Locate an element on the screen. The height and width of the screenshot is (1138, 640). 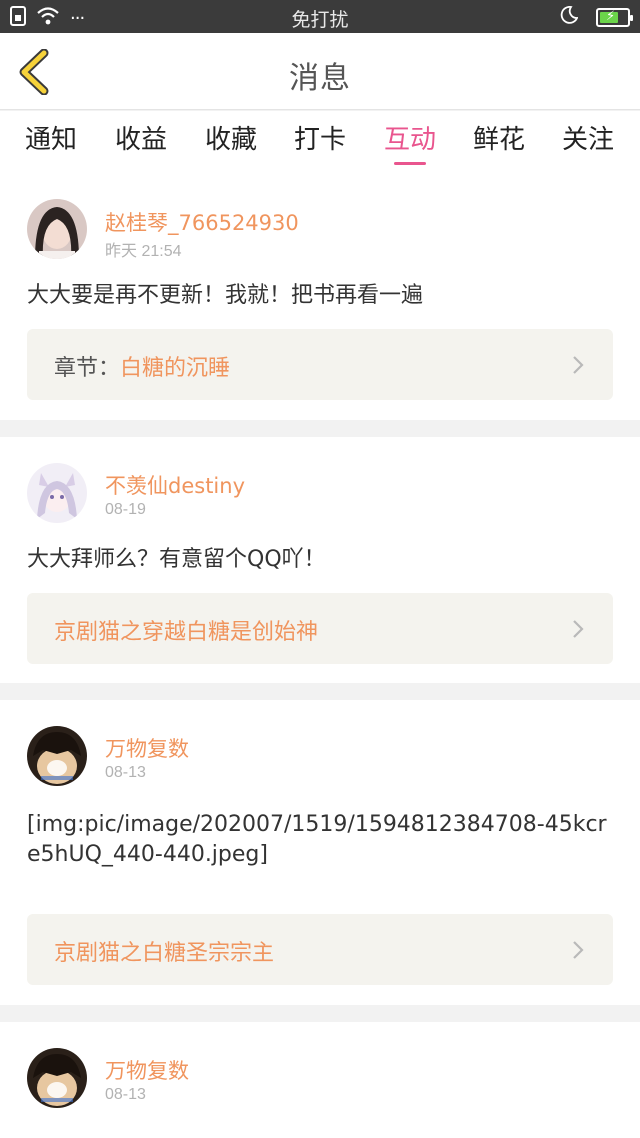
status-bar: ··· 免打扰 ⚡ is located at coordinates (320, 16).